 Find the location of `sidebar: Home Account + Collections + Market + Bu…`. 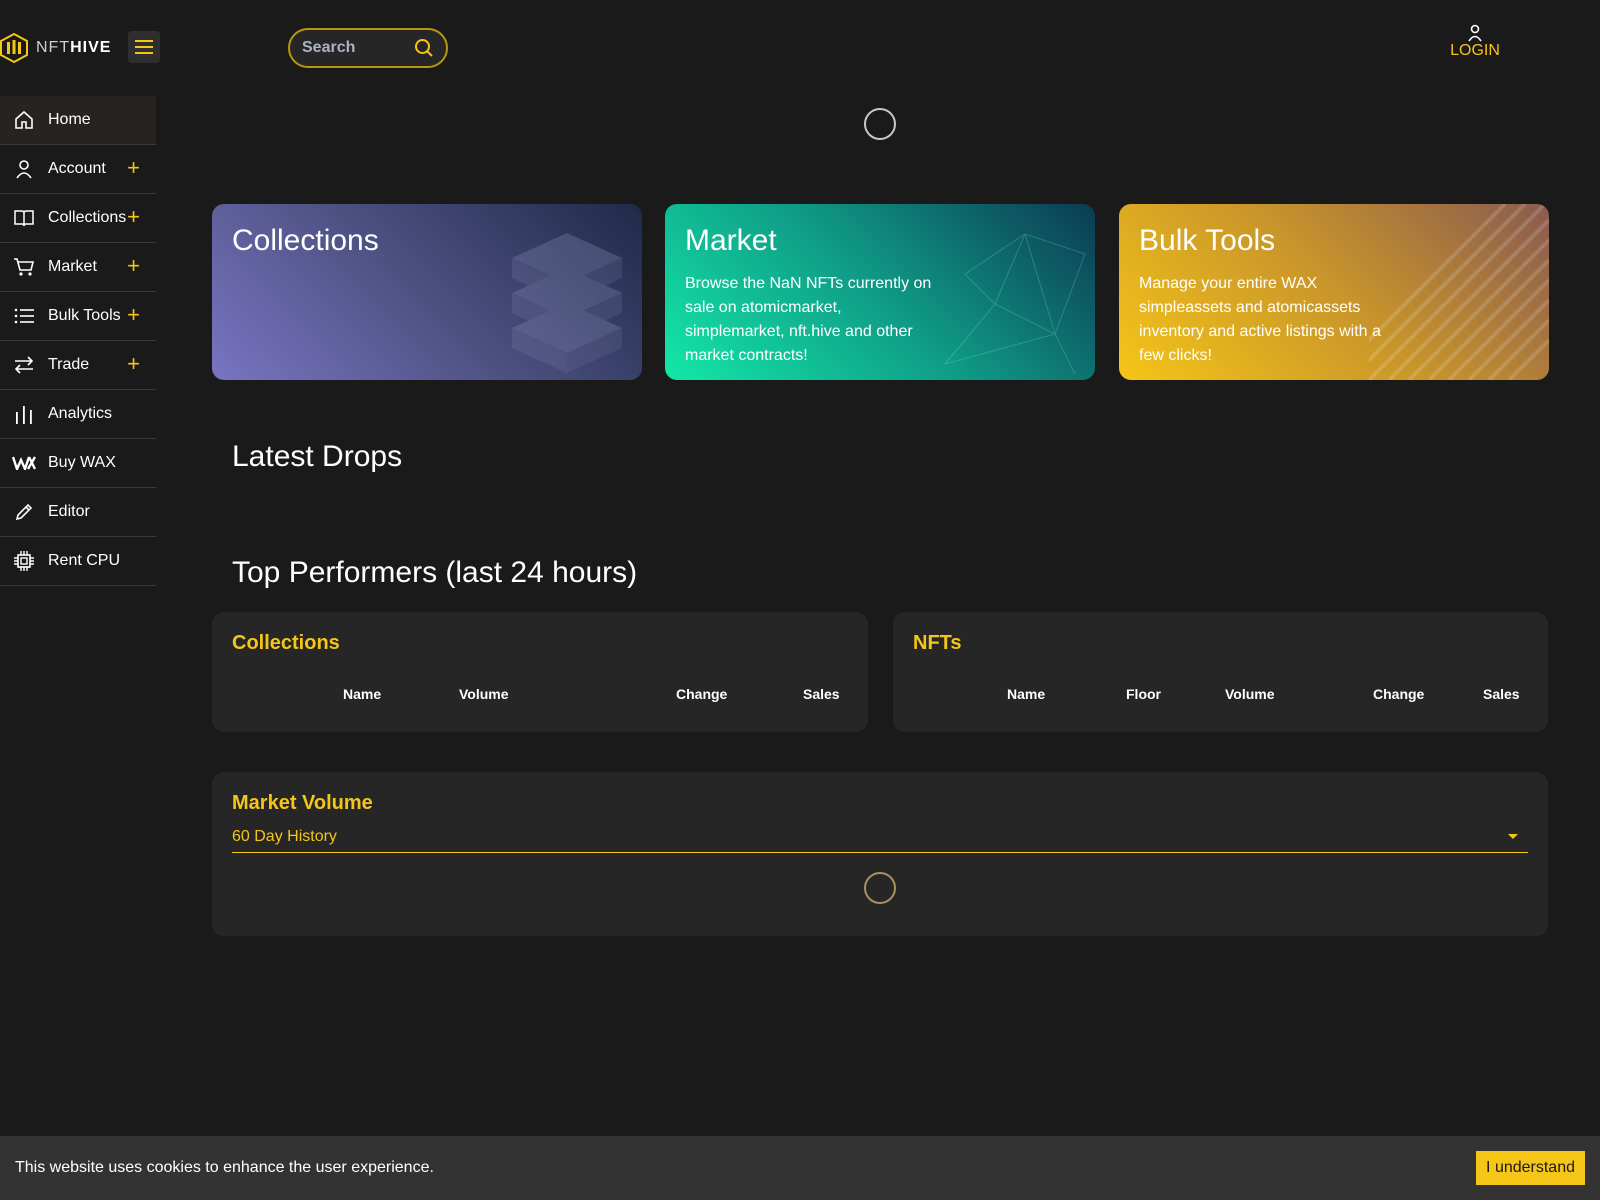

sidebar: Home Account + Collections + Market + Bu… is located at coordinates (78, 341).